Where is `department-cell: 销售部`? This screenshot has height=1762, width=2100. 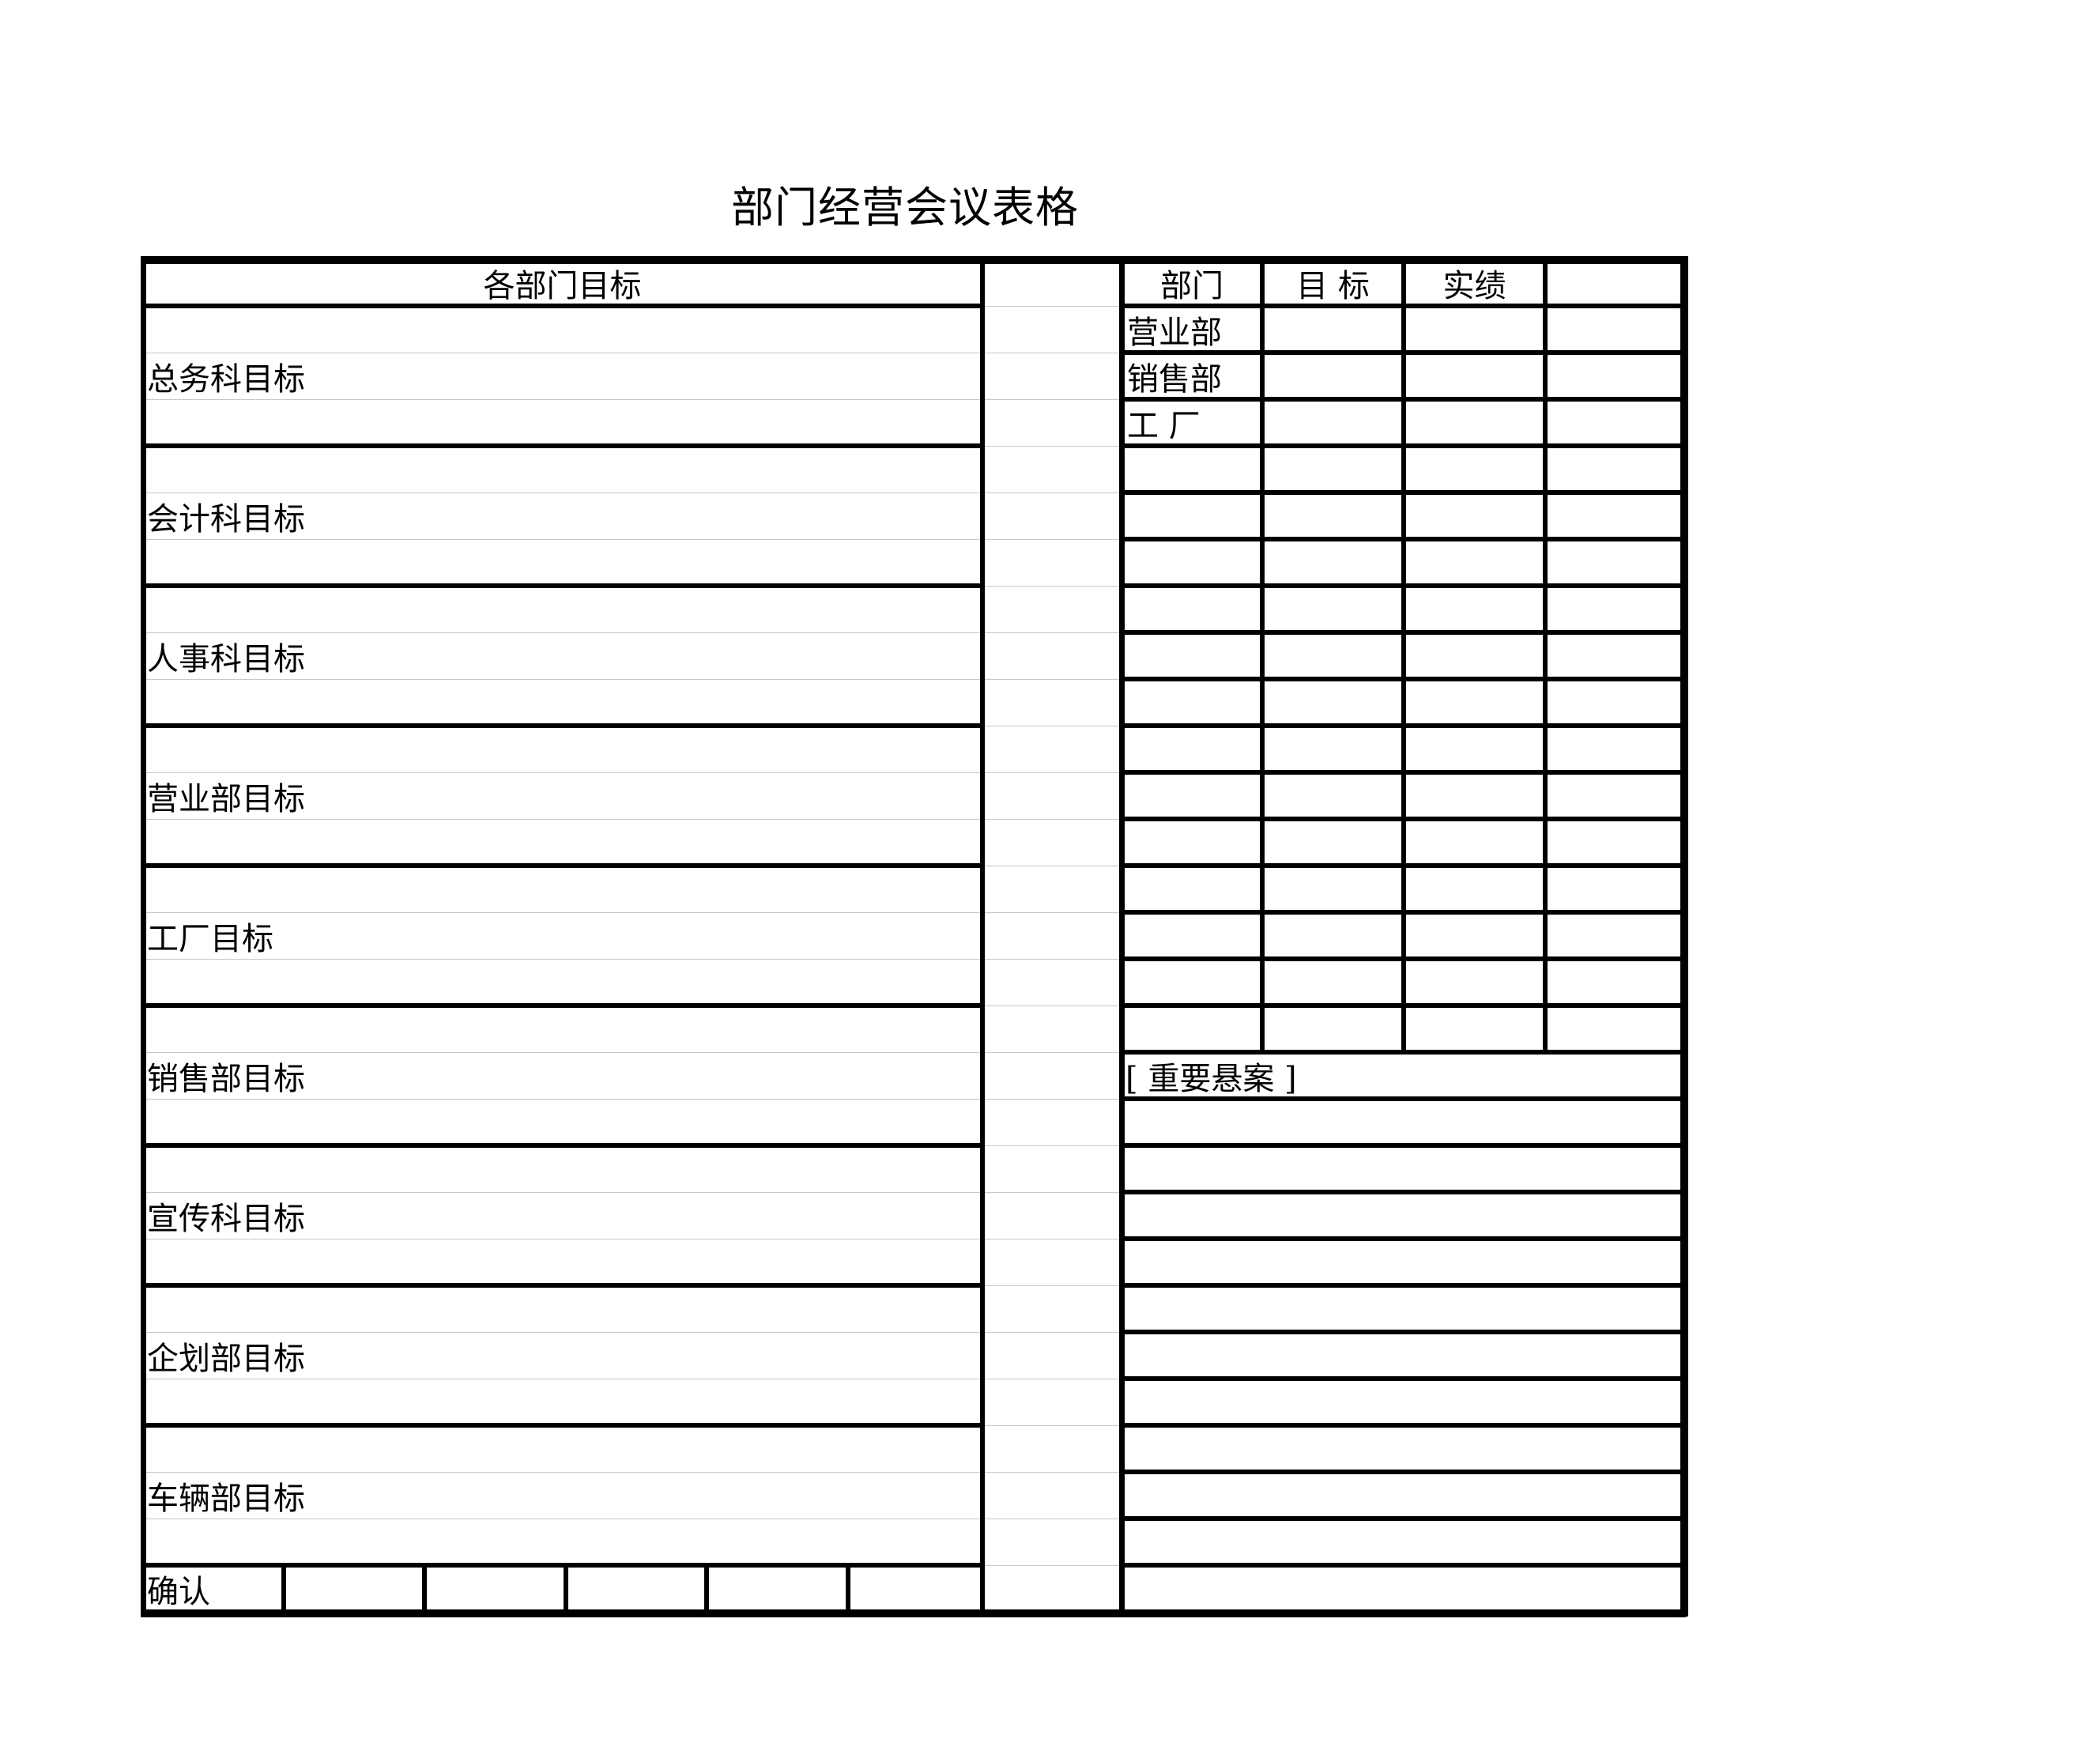 department-cell: 销售部 is located at coordinates (1174, 379).